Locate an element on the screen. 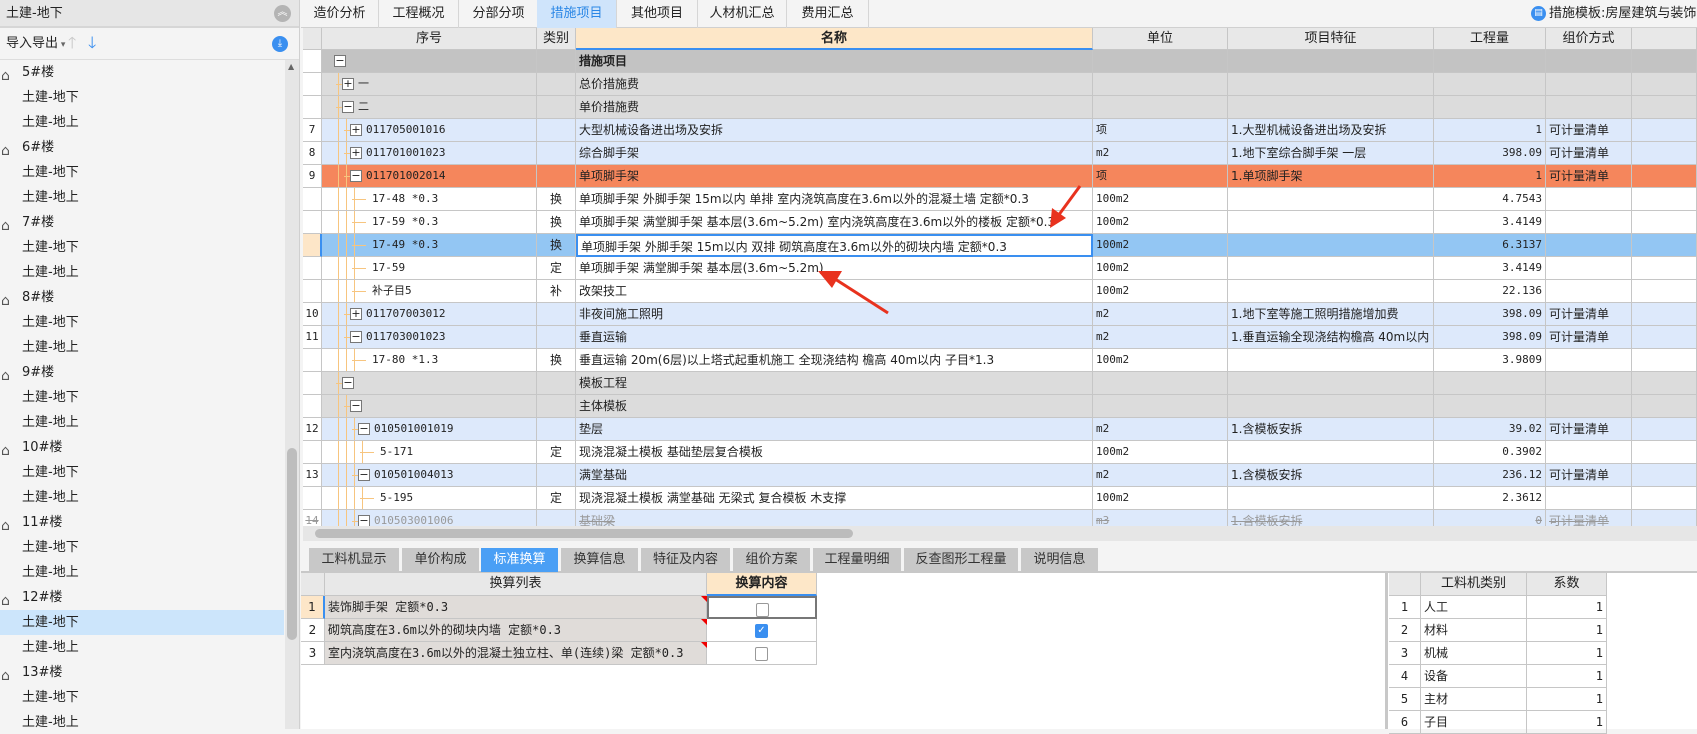 The image size is (1697, 734). bottom-tab-4: 特征及内容 is located at coordinates (685, 560).